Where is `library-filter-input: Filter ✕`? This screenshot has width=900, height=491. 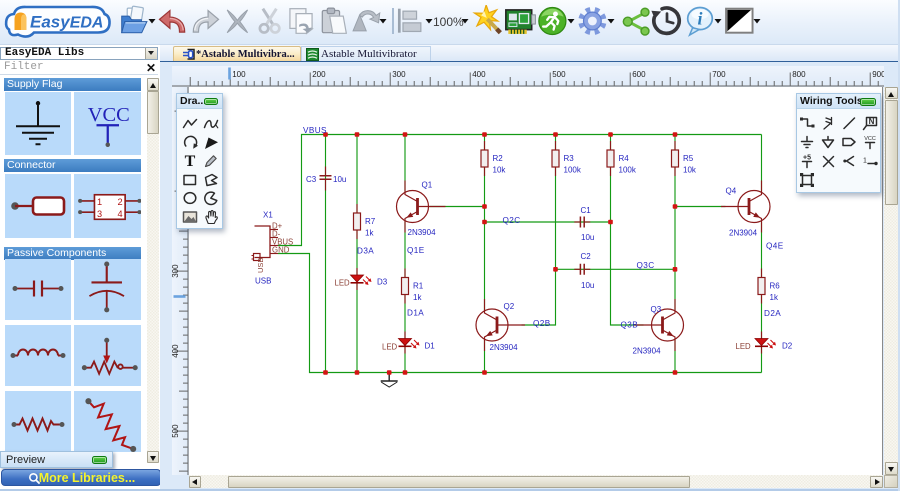
library-filter-input: Filter ✕ is located at coordinates (79, 68).